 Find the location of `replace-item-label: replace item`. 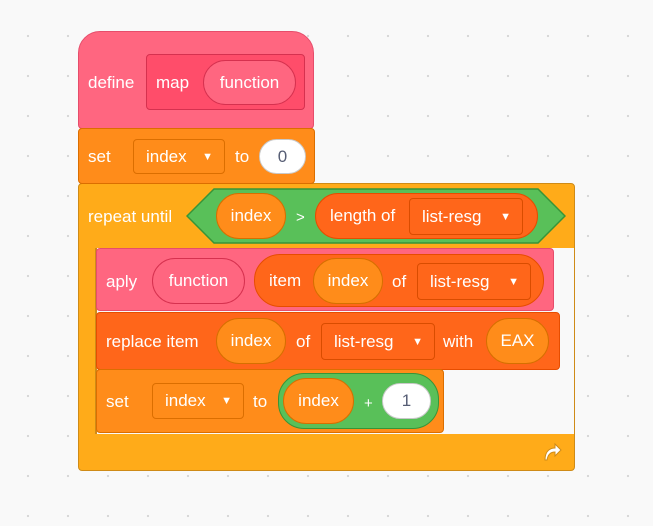

replace-item-label: replace item is located at coordinates (152, 341).